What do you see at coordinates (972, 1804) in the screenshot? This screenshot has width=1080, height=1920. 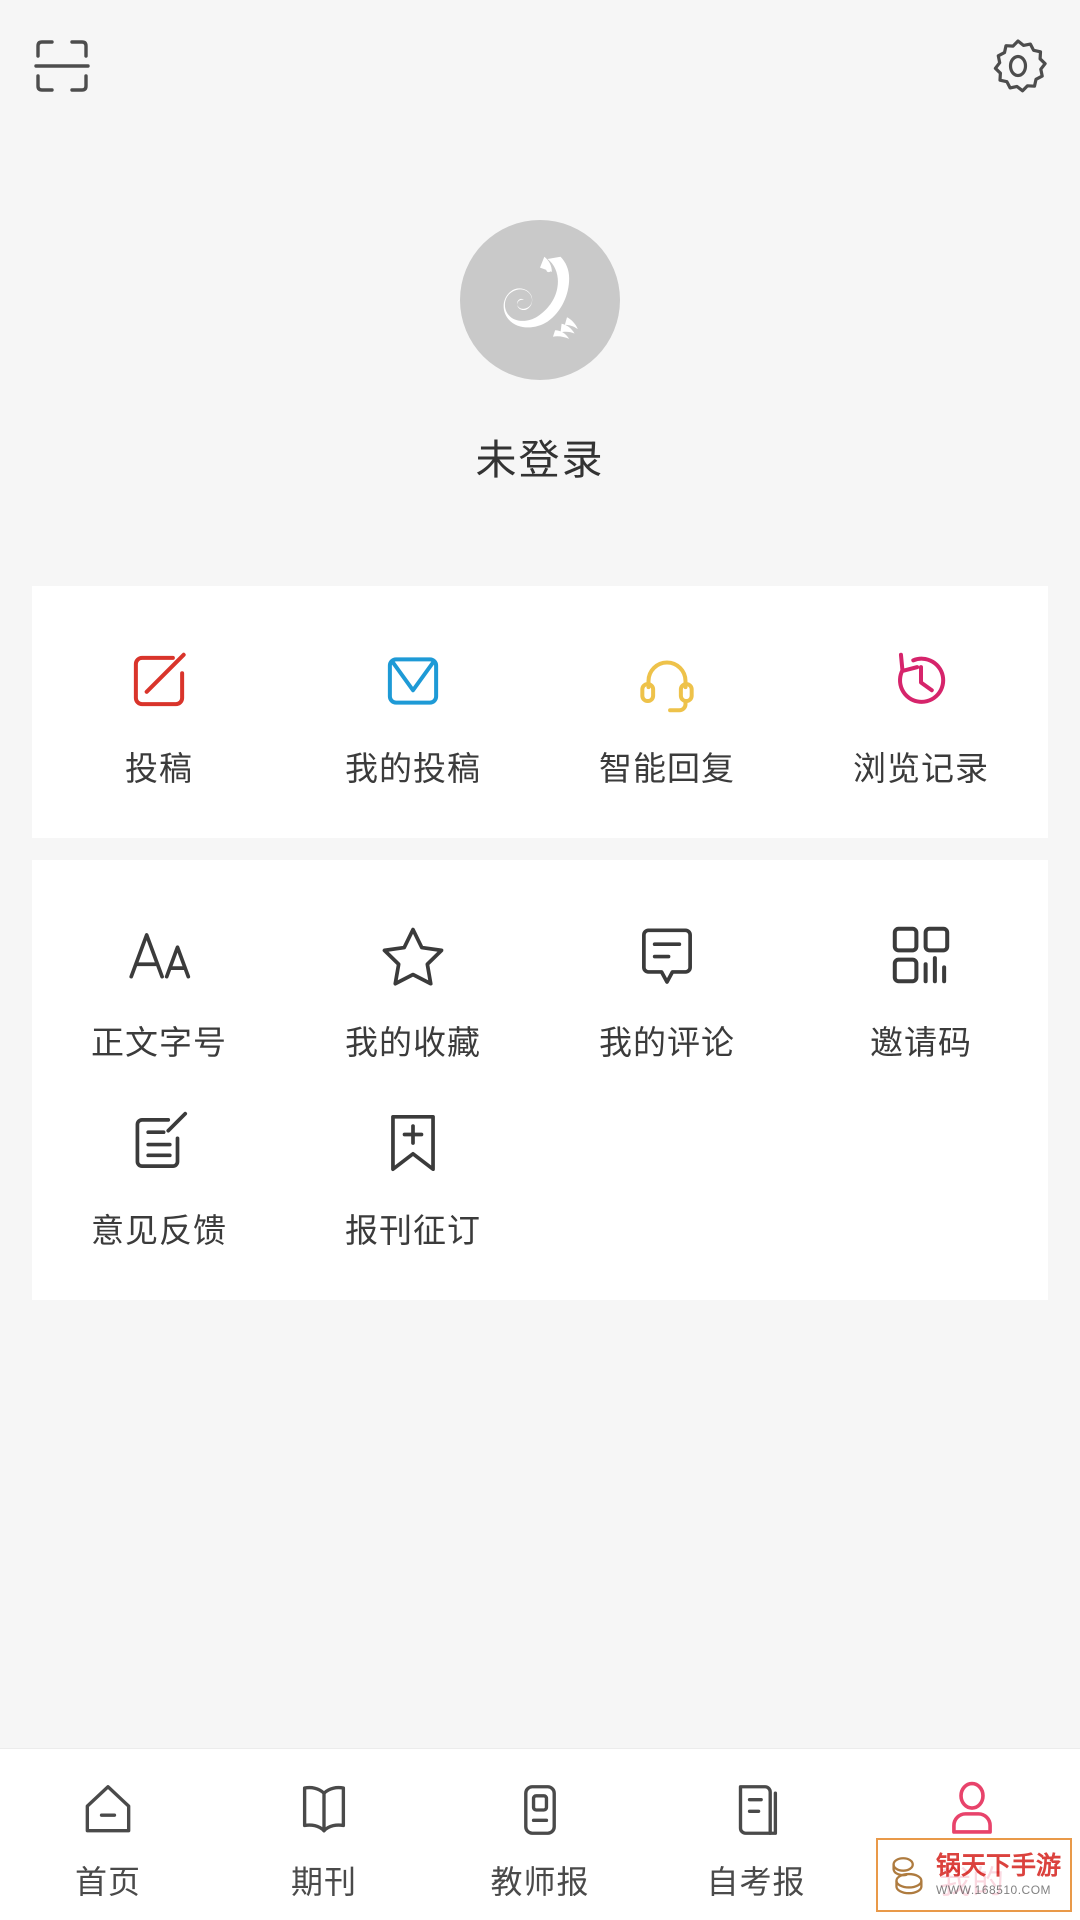 I see `user-person-icon` at bounding box center [972, 1804].